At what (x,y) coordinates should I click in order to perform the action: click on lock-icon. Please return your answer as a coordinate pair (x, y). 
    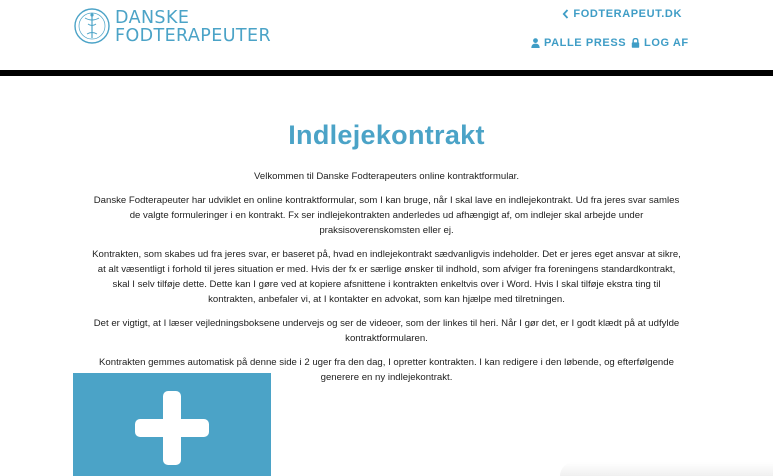
    Looking at the image, I should click on (635, 43).